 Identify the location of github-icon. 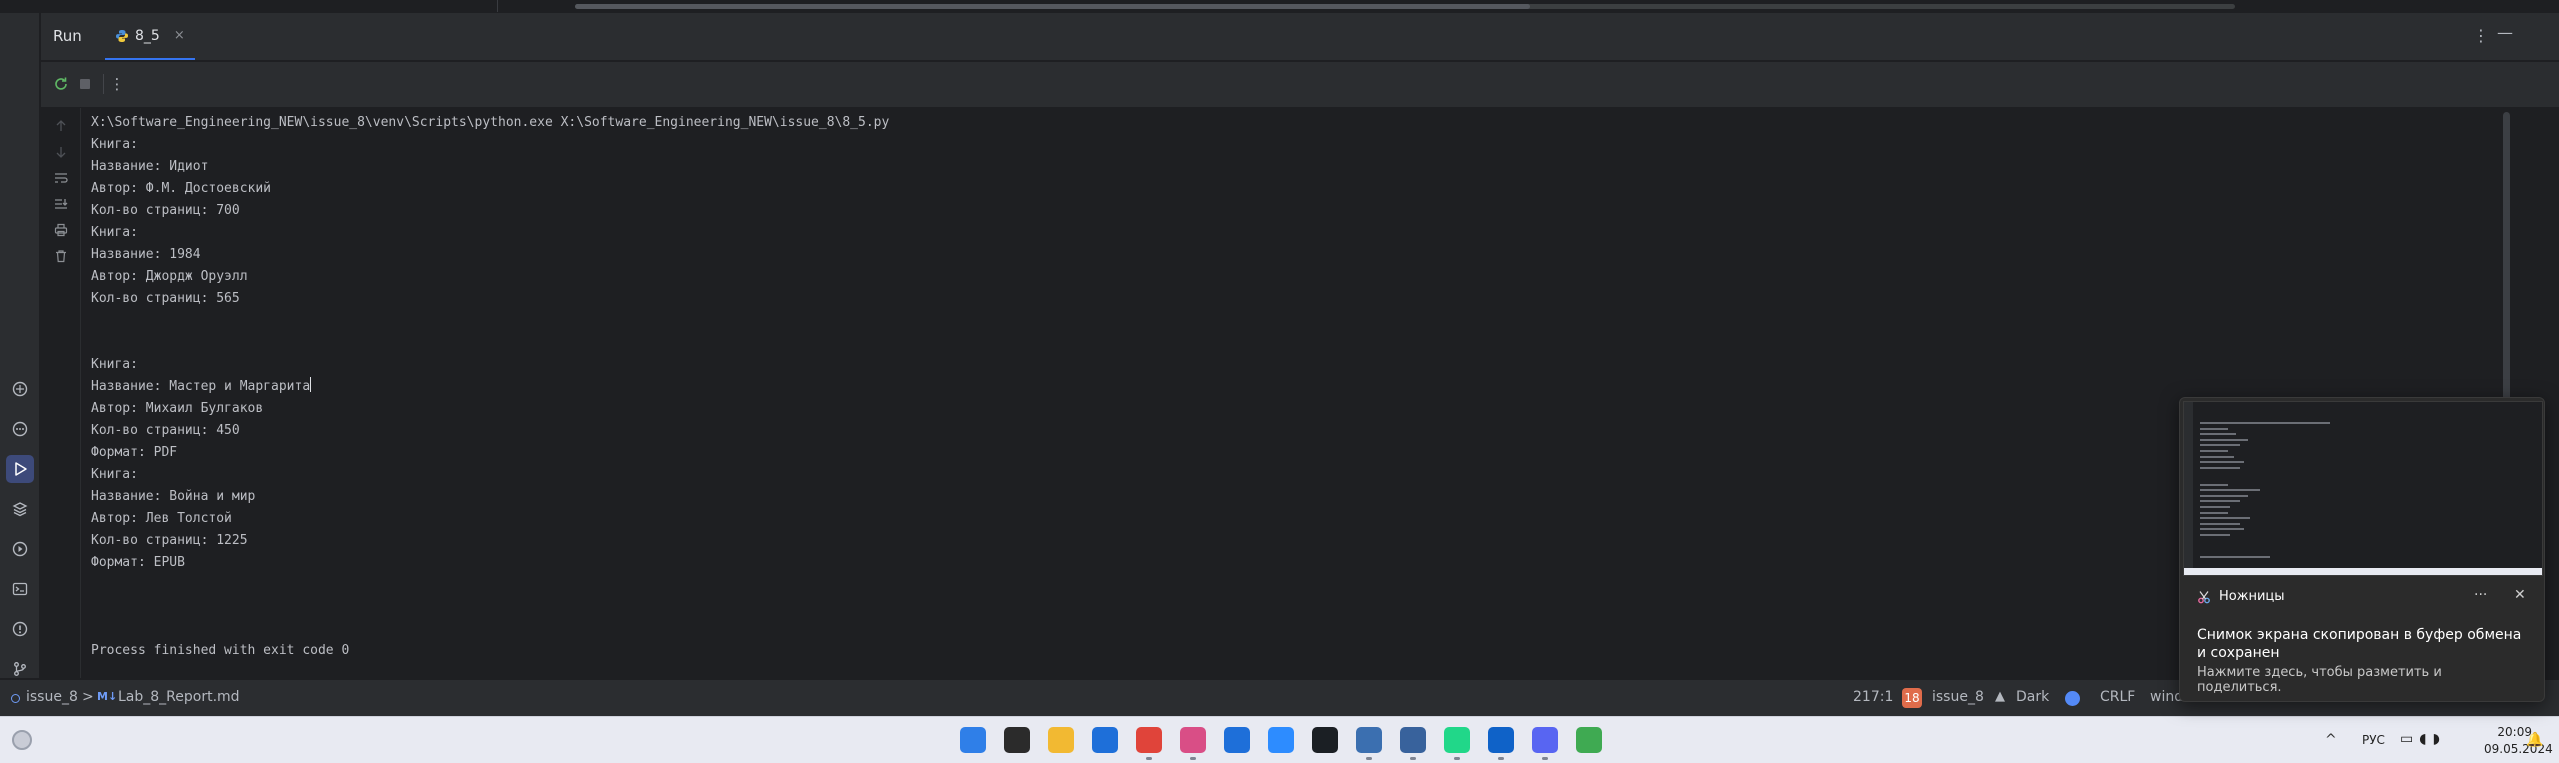
(1325, 740).